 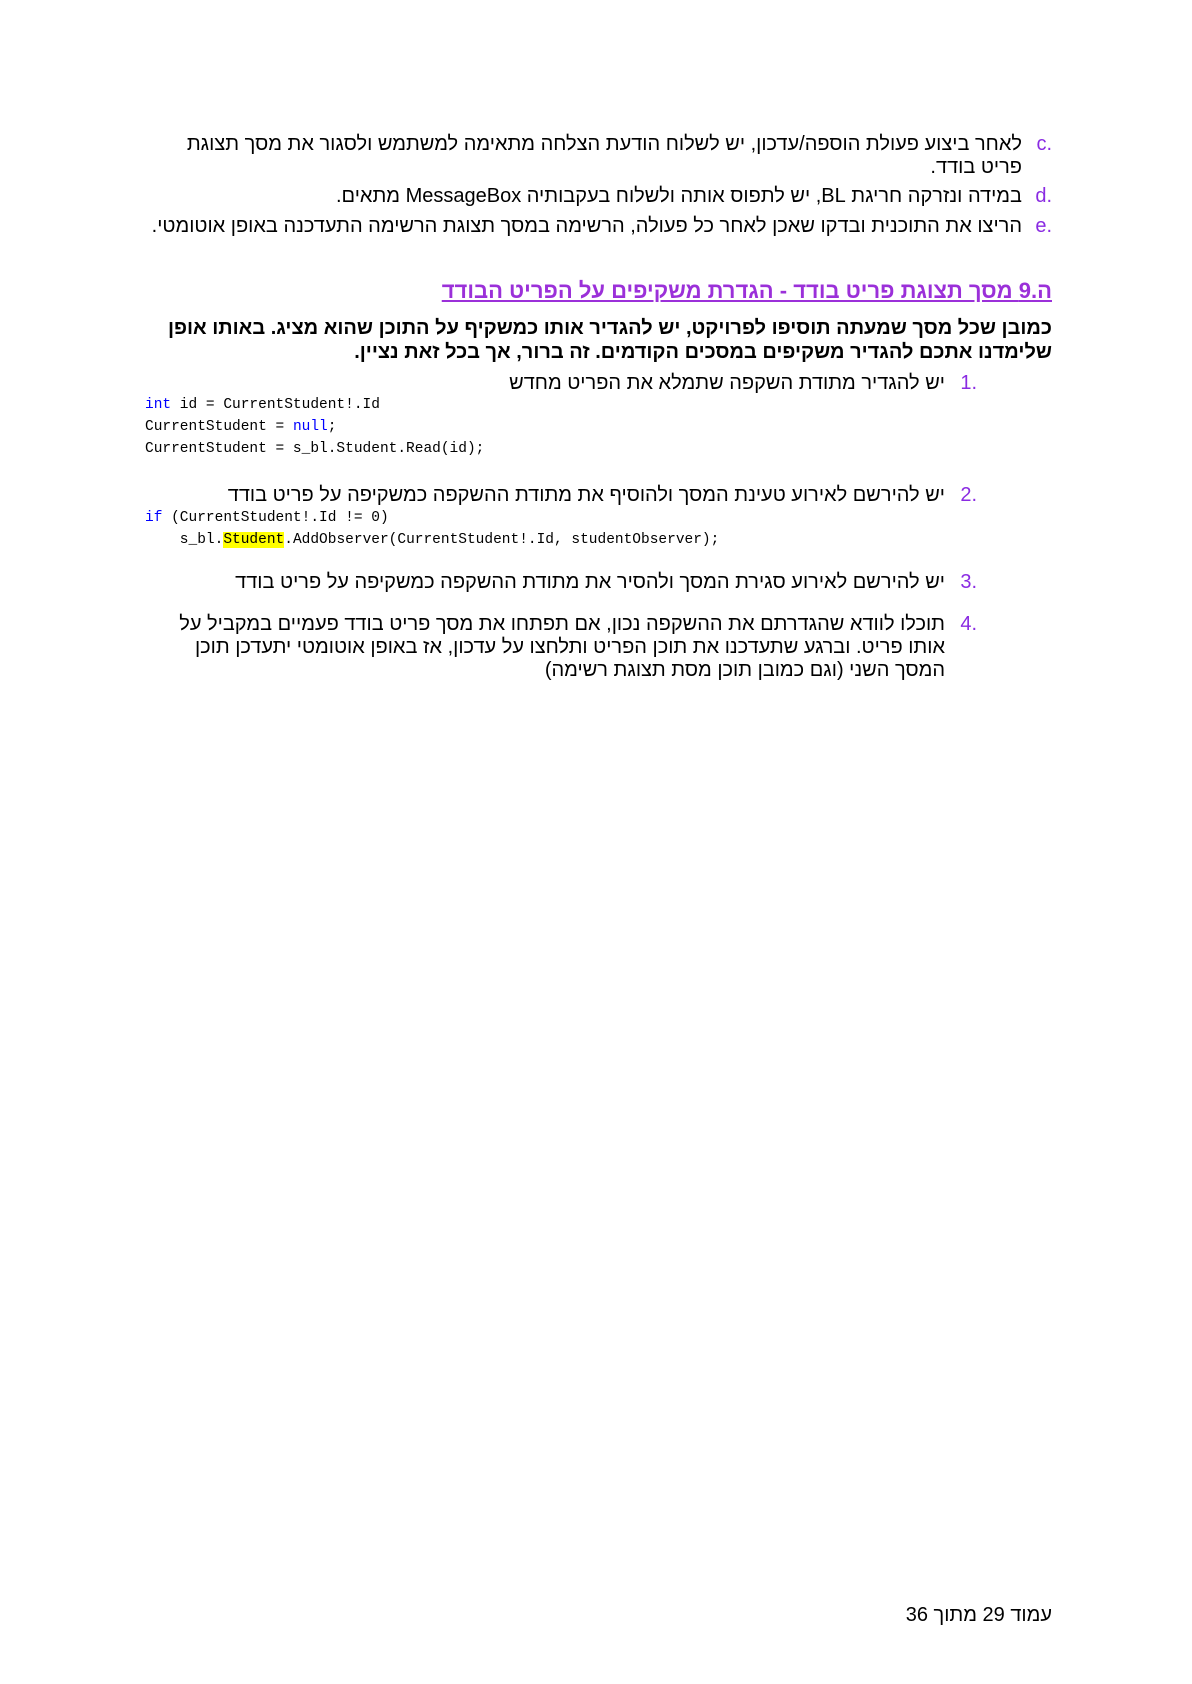 What do you see at coordinates (254, 540) in the screenshot?
I see `code-highlight: Student` at bounding box center [254, 540].